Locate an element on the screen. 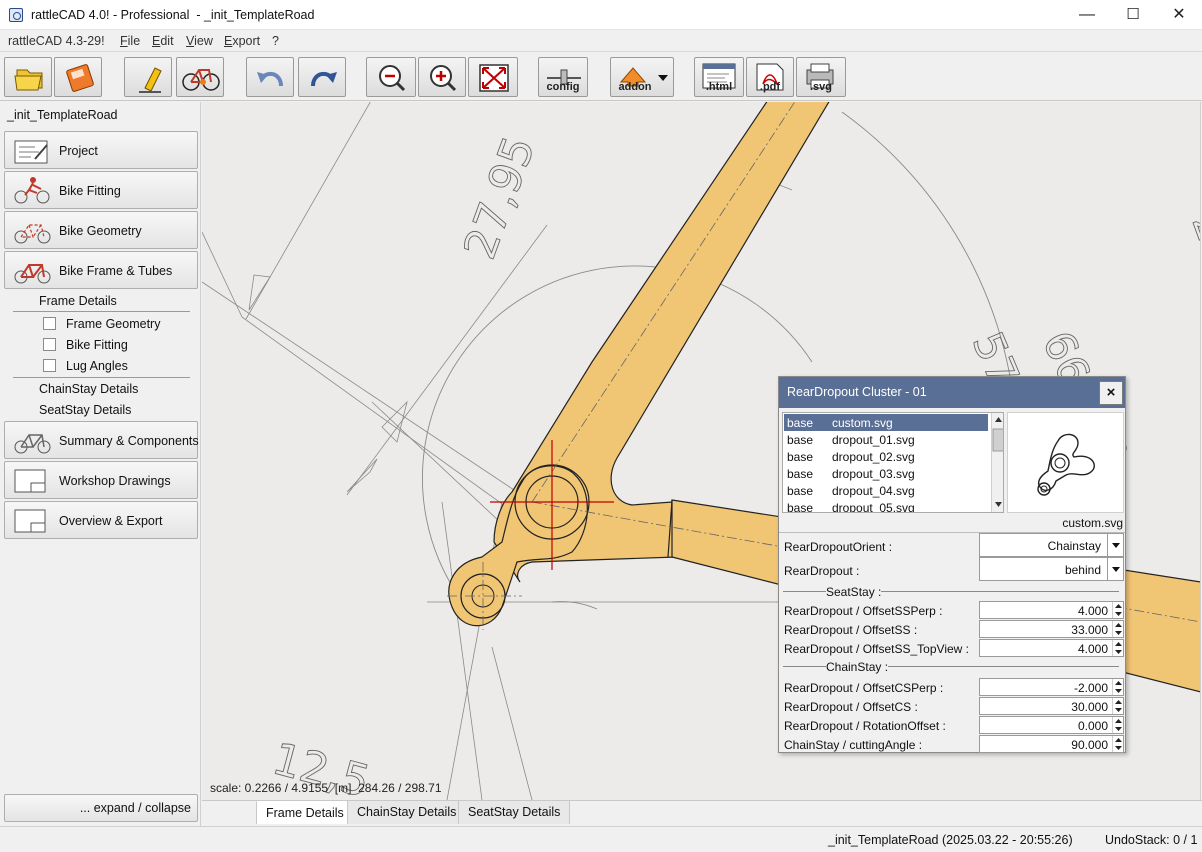 Image resolution: width=1202 pixels, height=852 pixels. toolbar: config addon .html .pdf .svg is located at coordinates (601, 77).